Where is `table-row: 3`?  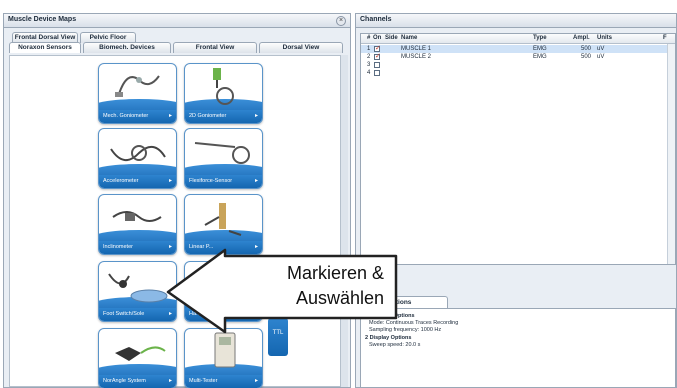 table-row: 3 is located at coordinates (518, 65).